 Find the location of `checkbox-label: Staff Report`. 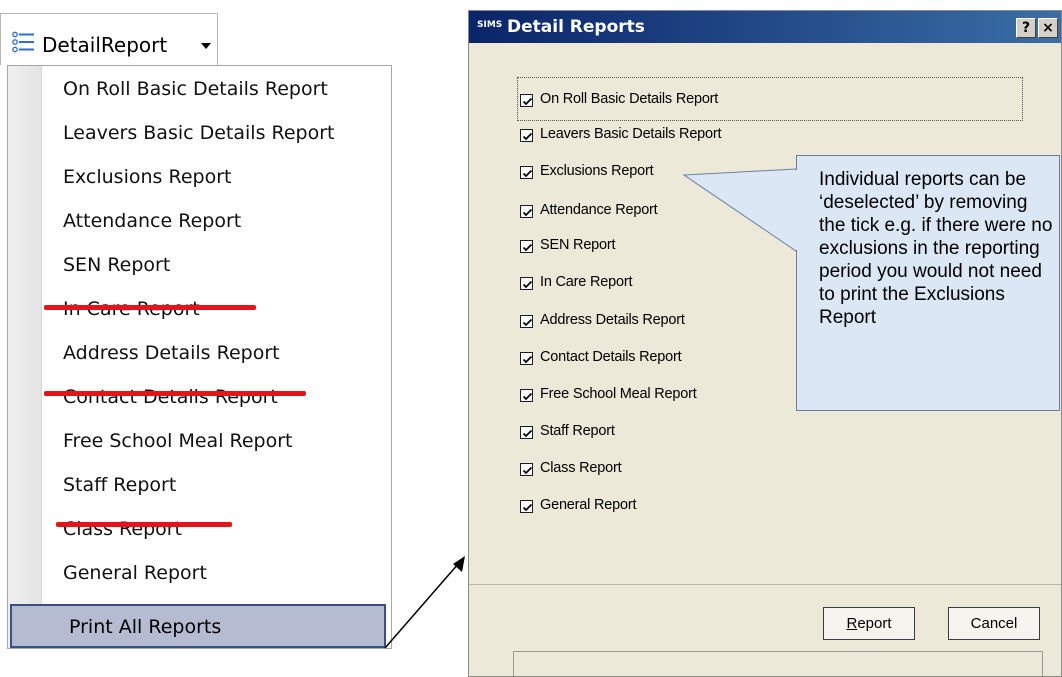

checkbox-label: Staff Report is located at coordinates (577, 431).